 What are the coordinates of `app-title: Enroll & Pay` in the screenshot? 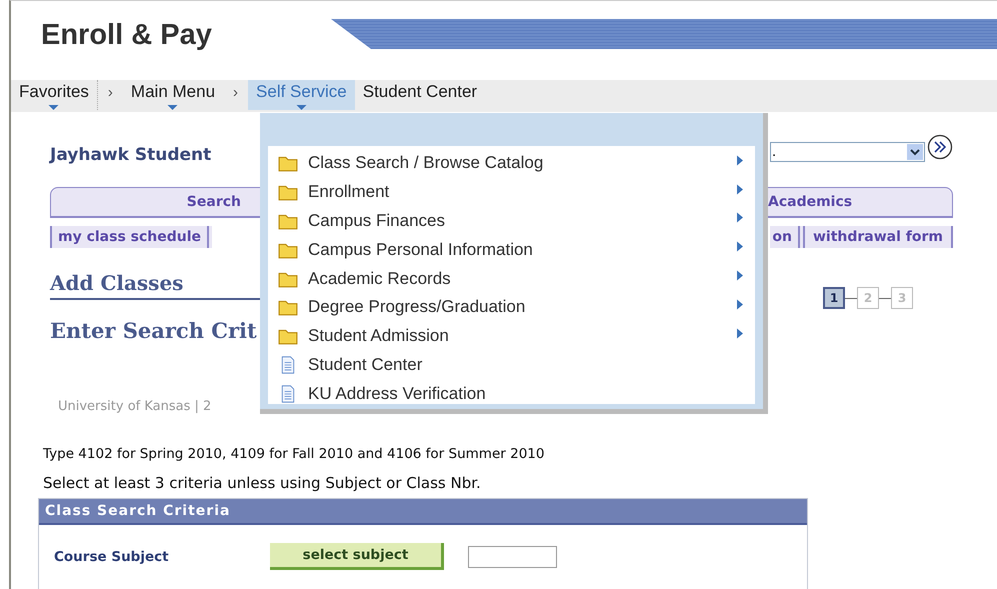 It's located at (126, 35).